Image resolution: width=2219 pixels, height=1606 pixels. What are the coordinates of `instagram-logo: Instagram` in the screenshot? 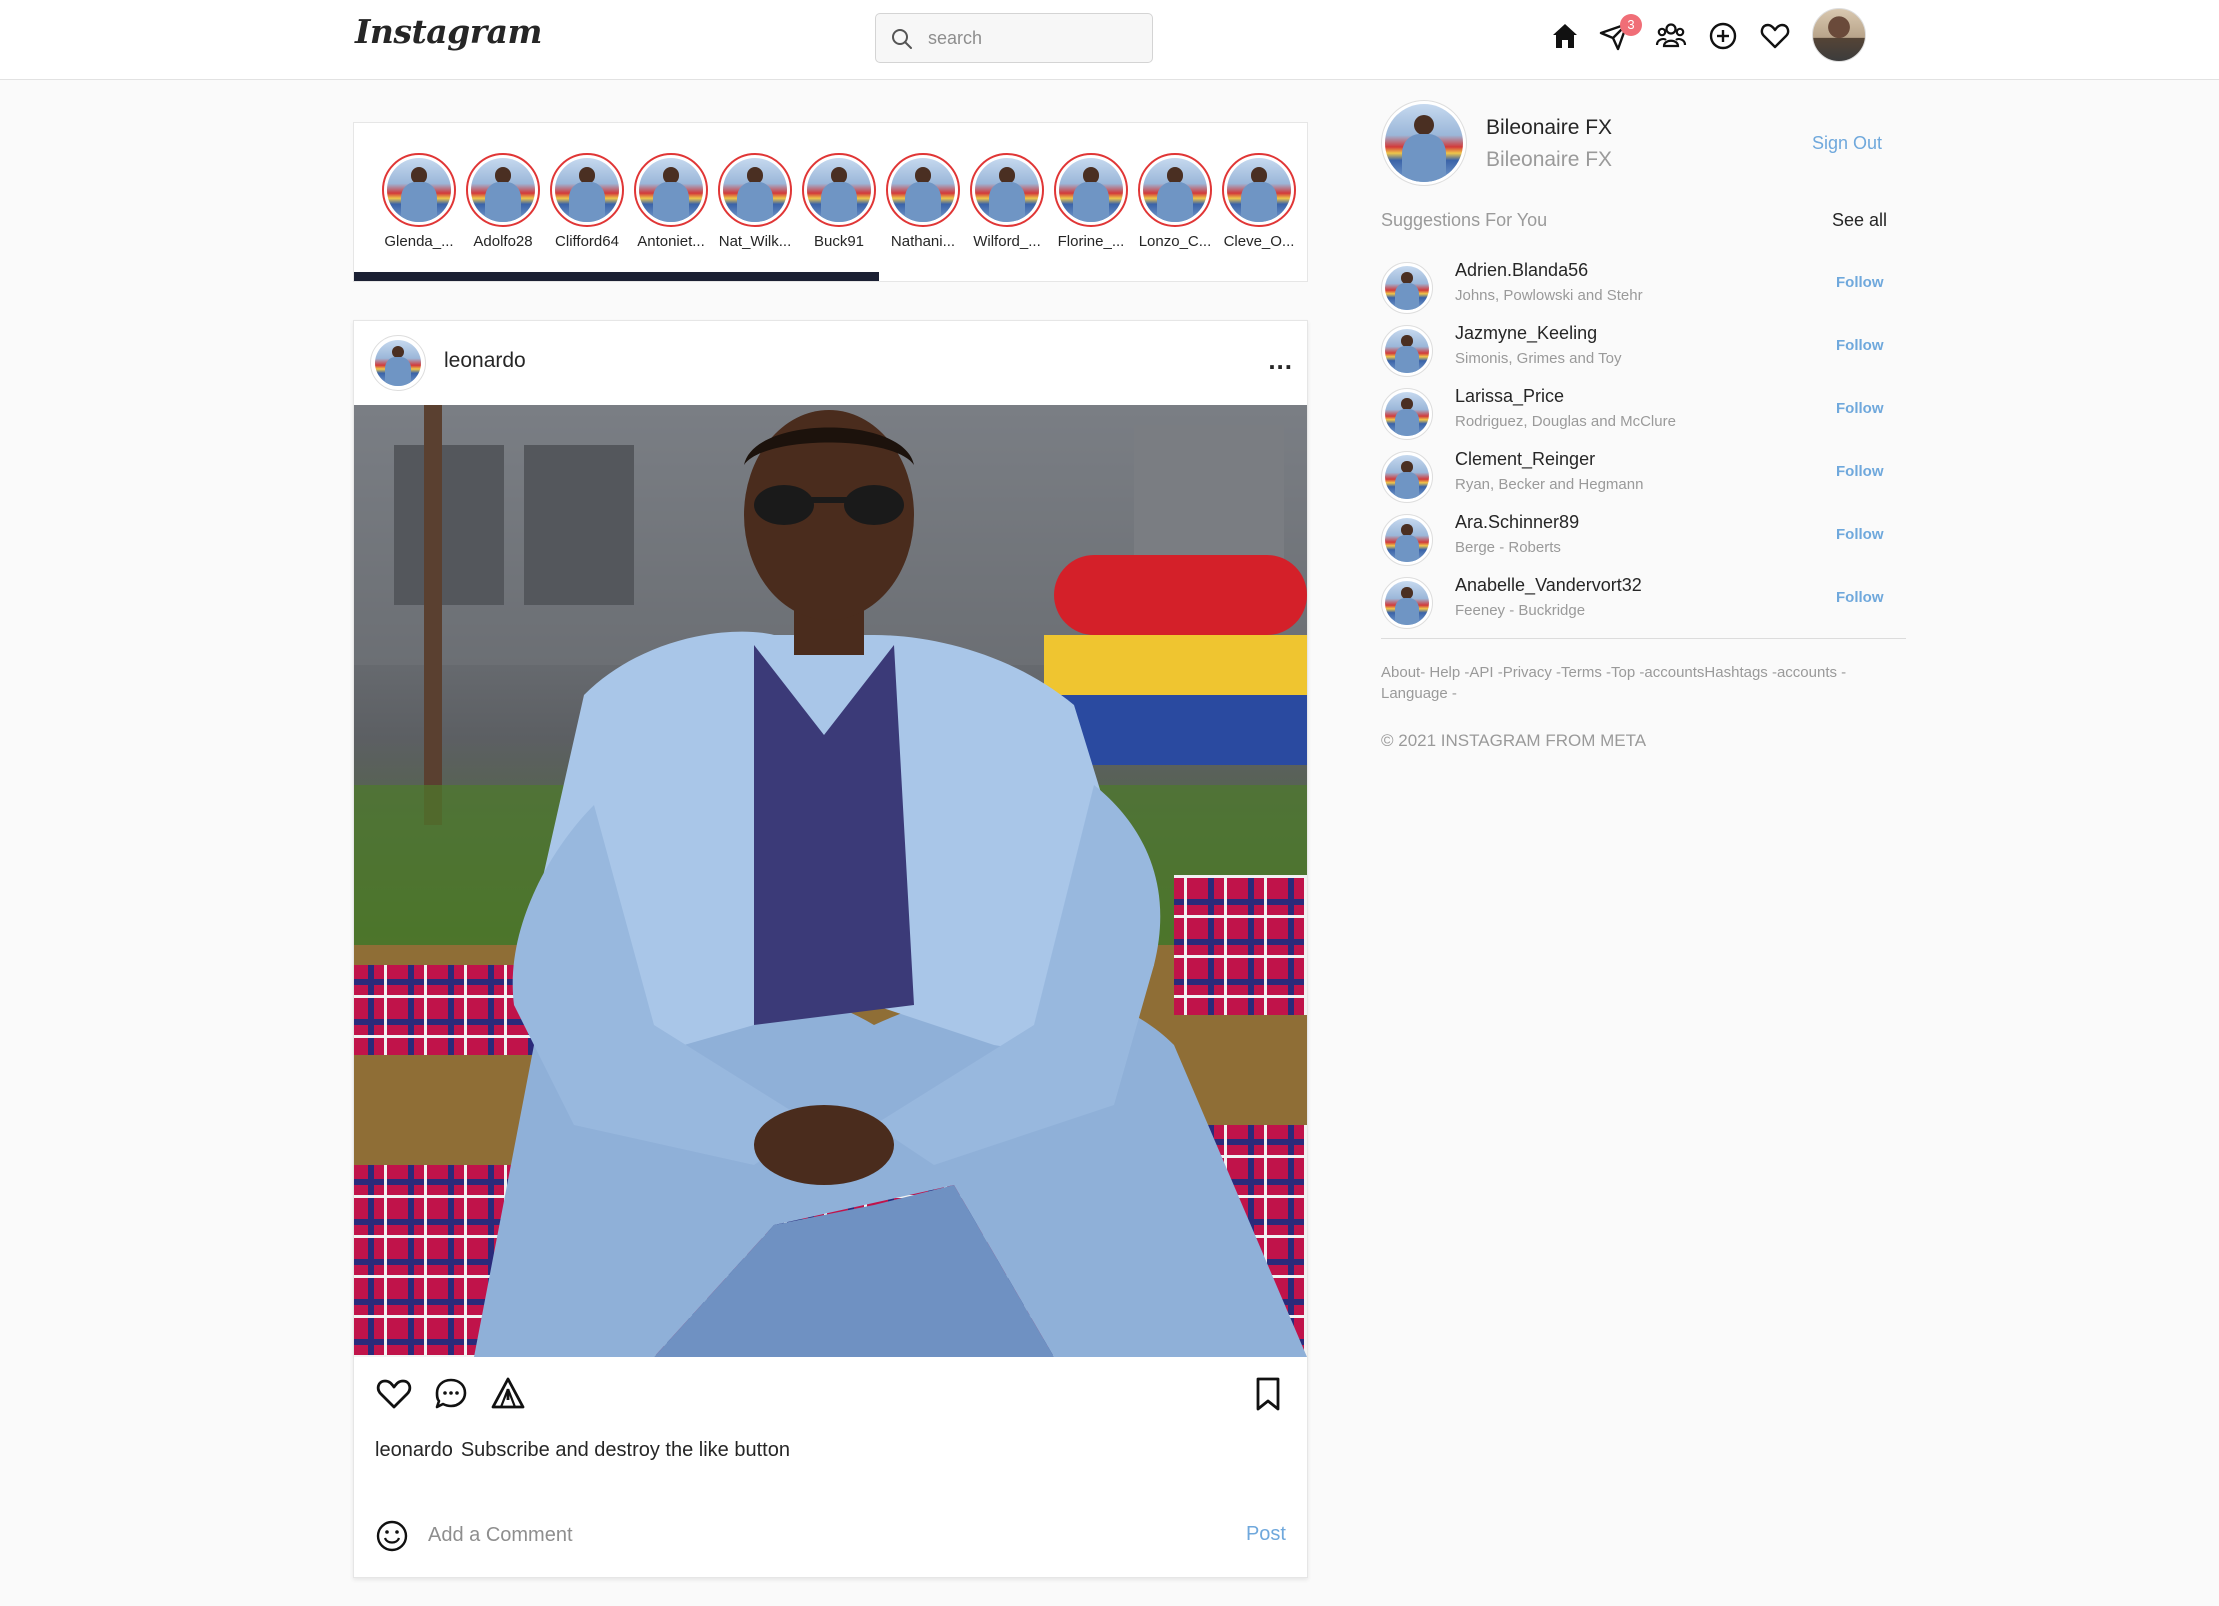 It's located at (448, 31).